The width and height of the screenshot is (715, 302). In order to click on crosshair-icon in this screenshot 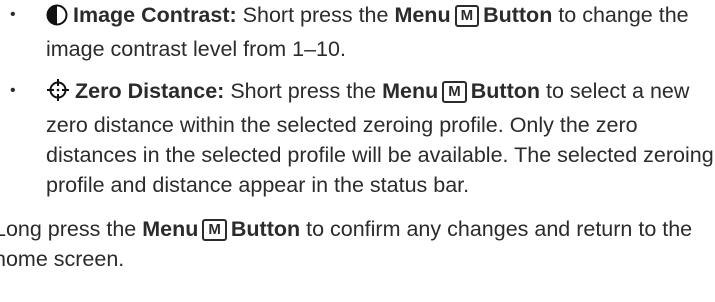, I will do `click(58, 94)`.